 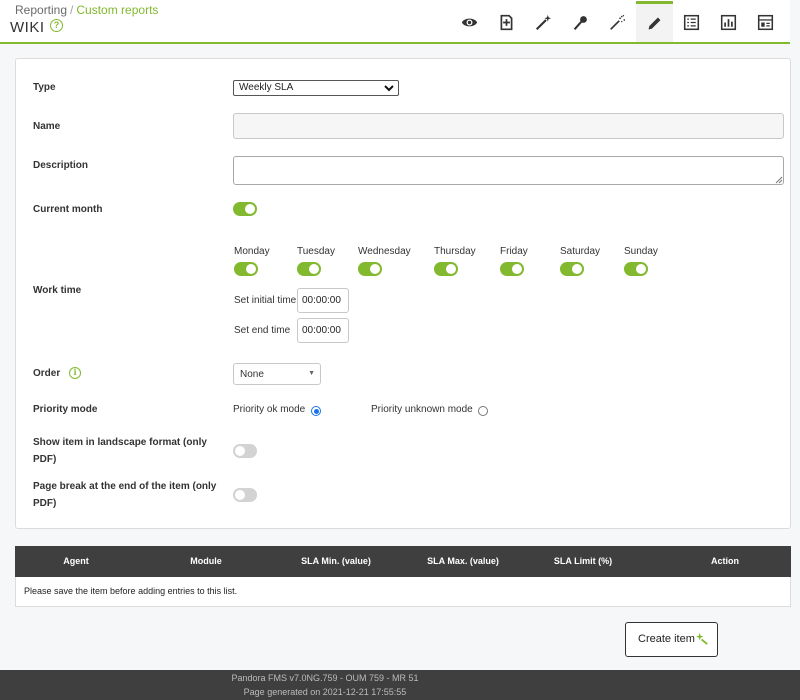 I want to click on pencil-icon, so click(x=654, y=23).